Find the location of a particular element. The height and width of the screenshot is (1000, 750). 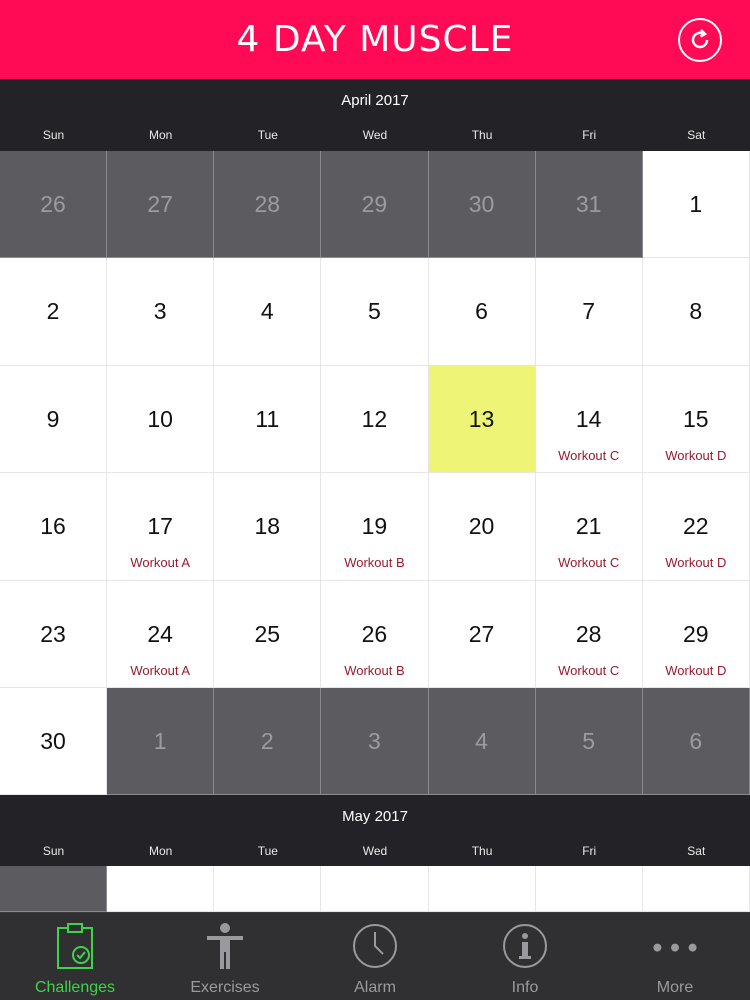

calendar-day: 29 Workout D is located at coordinates (696, 634).